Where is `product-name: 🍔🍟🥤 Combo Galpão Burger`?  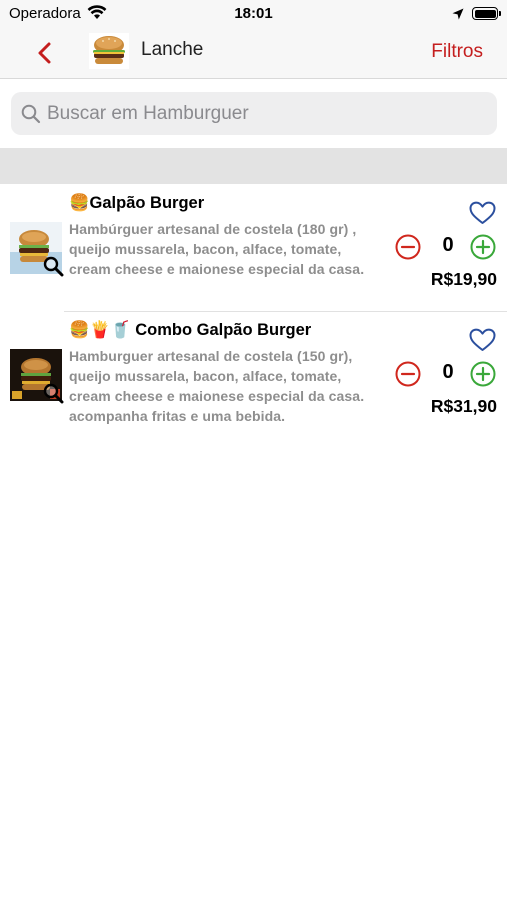
product-name: 🍔🍟🥤 Combo Galpão Burger is located at coordinates (190, 330).